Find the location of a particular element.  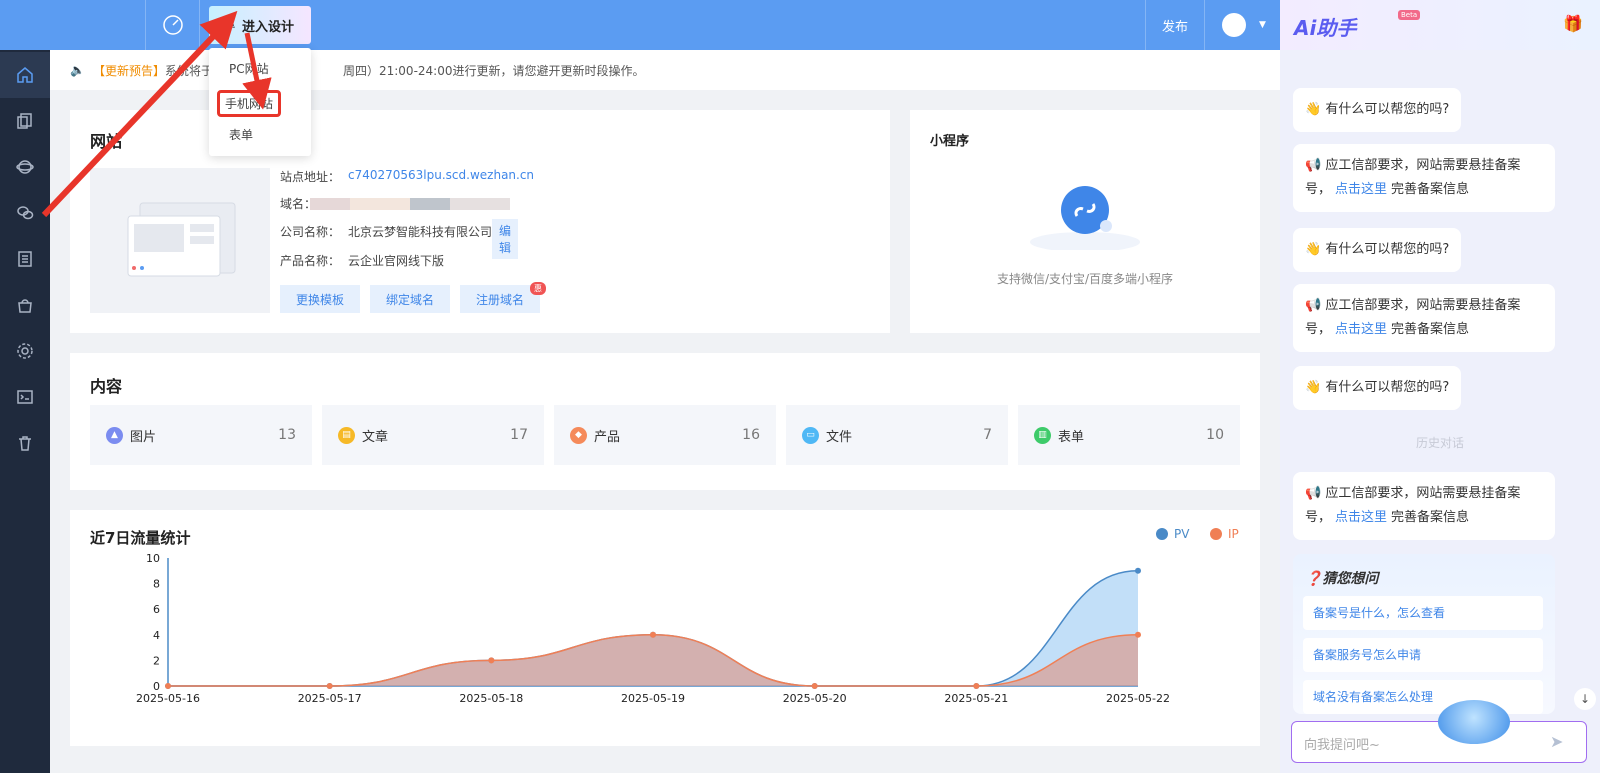

enter-design-button: ✎ 进入设计 is located at coordinates (260, 25).